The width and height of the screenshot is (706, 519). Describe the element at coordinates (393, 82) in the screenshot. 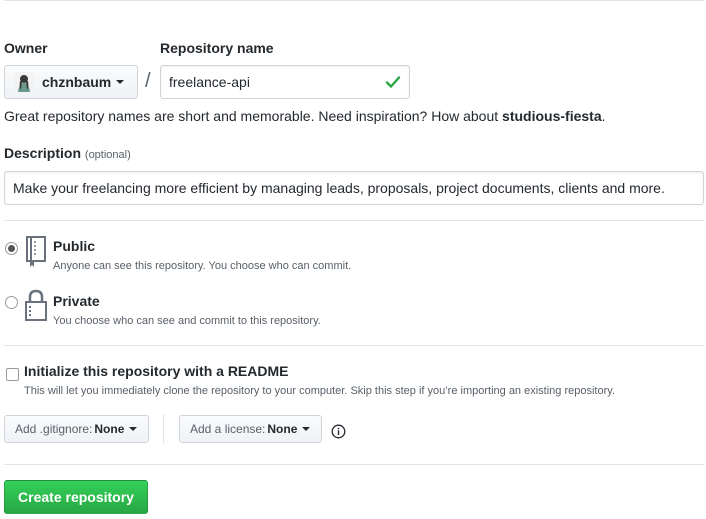

I see `check-icon` at that location.